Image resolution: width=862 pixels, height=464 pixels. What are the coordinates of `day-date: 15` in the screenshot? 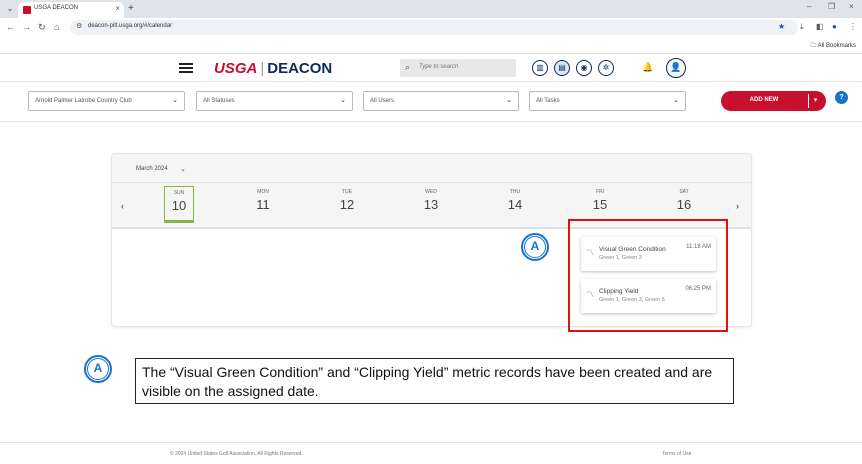 It's located at (600, 204).